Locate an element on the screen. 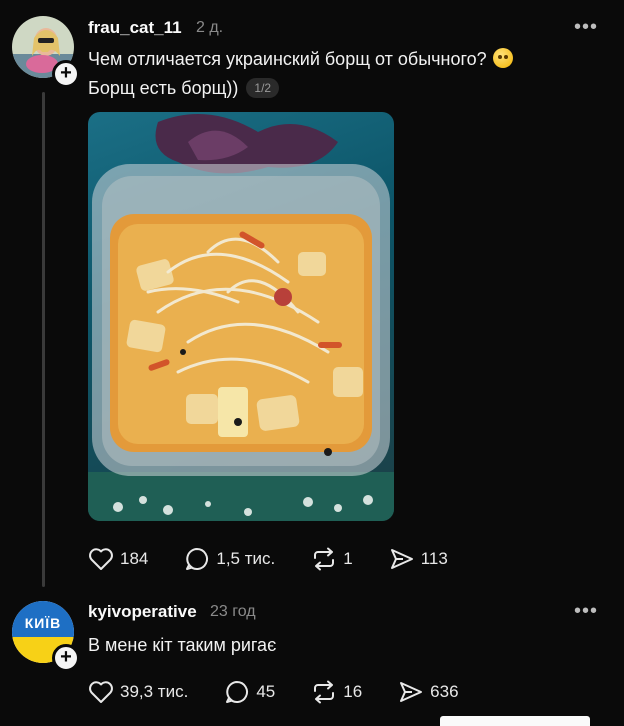  post-username: kyivoperative is located at coordinates (142, 612).